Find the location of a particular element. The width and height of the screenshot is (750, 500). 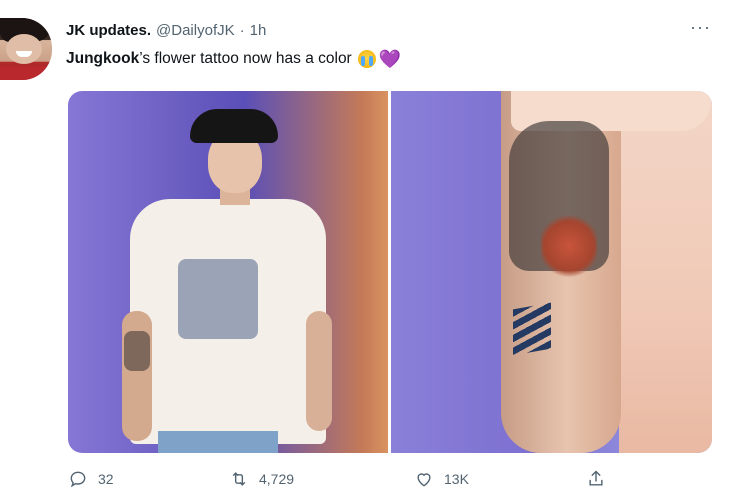

speech-bubble-icon is located at coordinates (78, 479).